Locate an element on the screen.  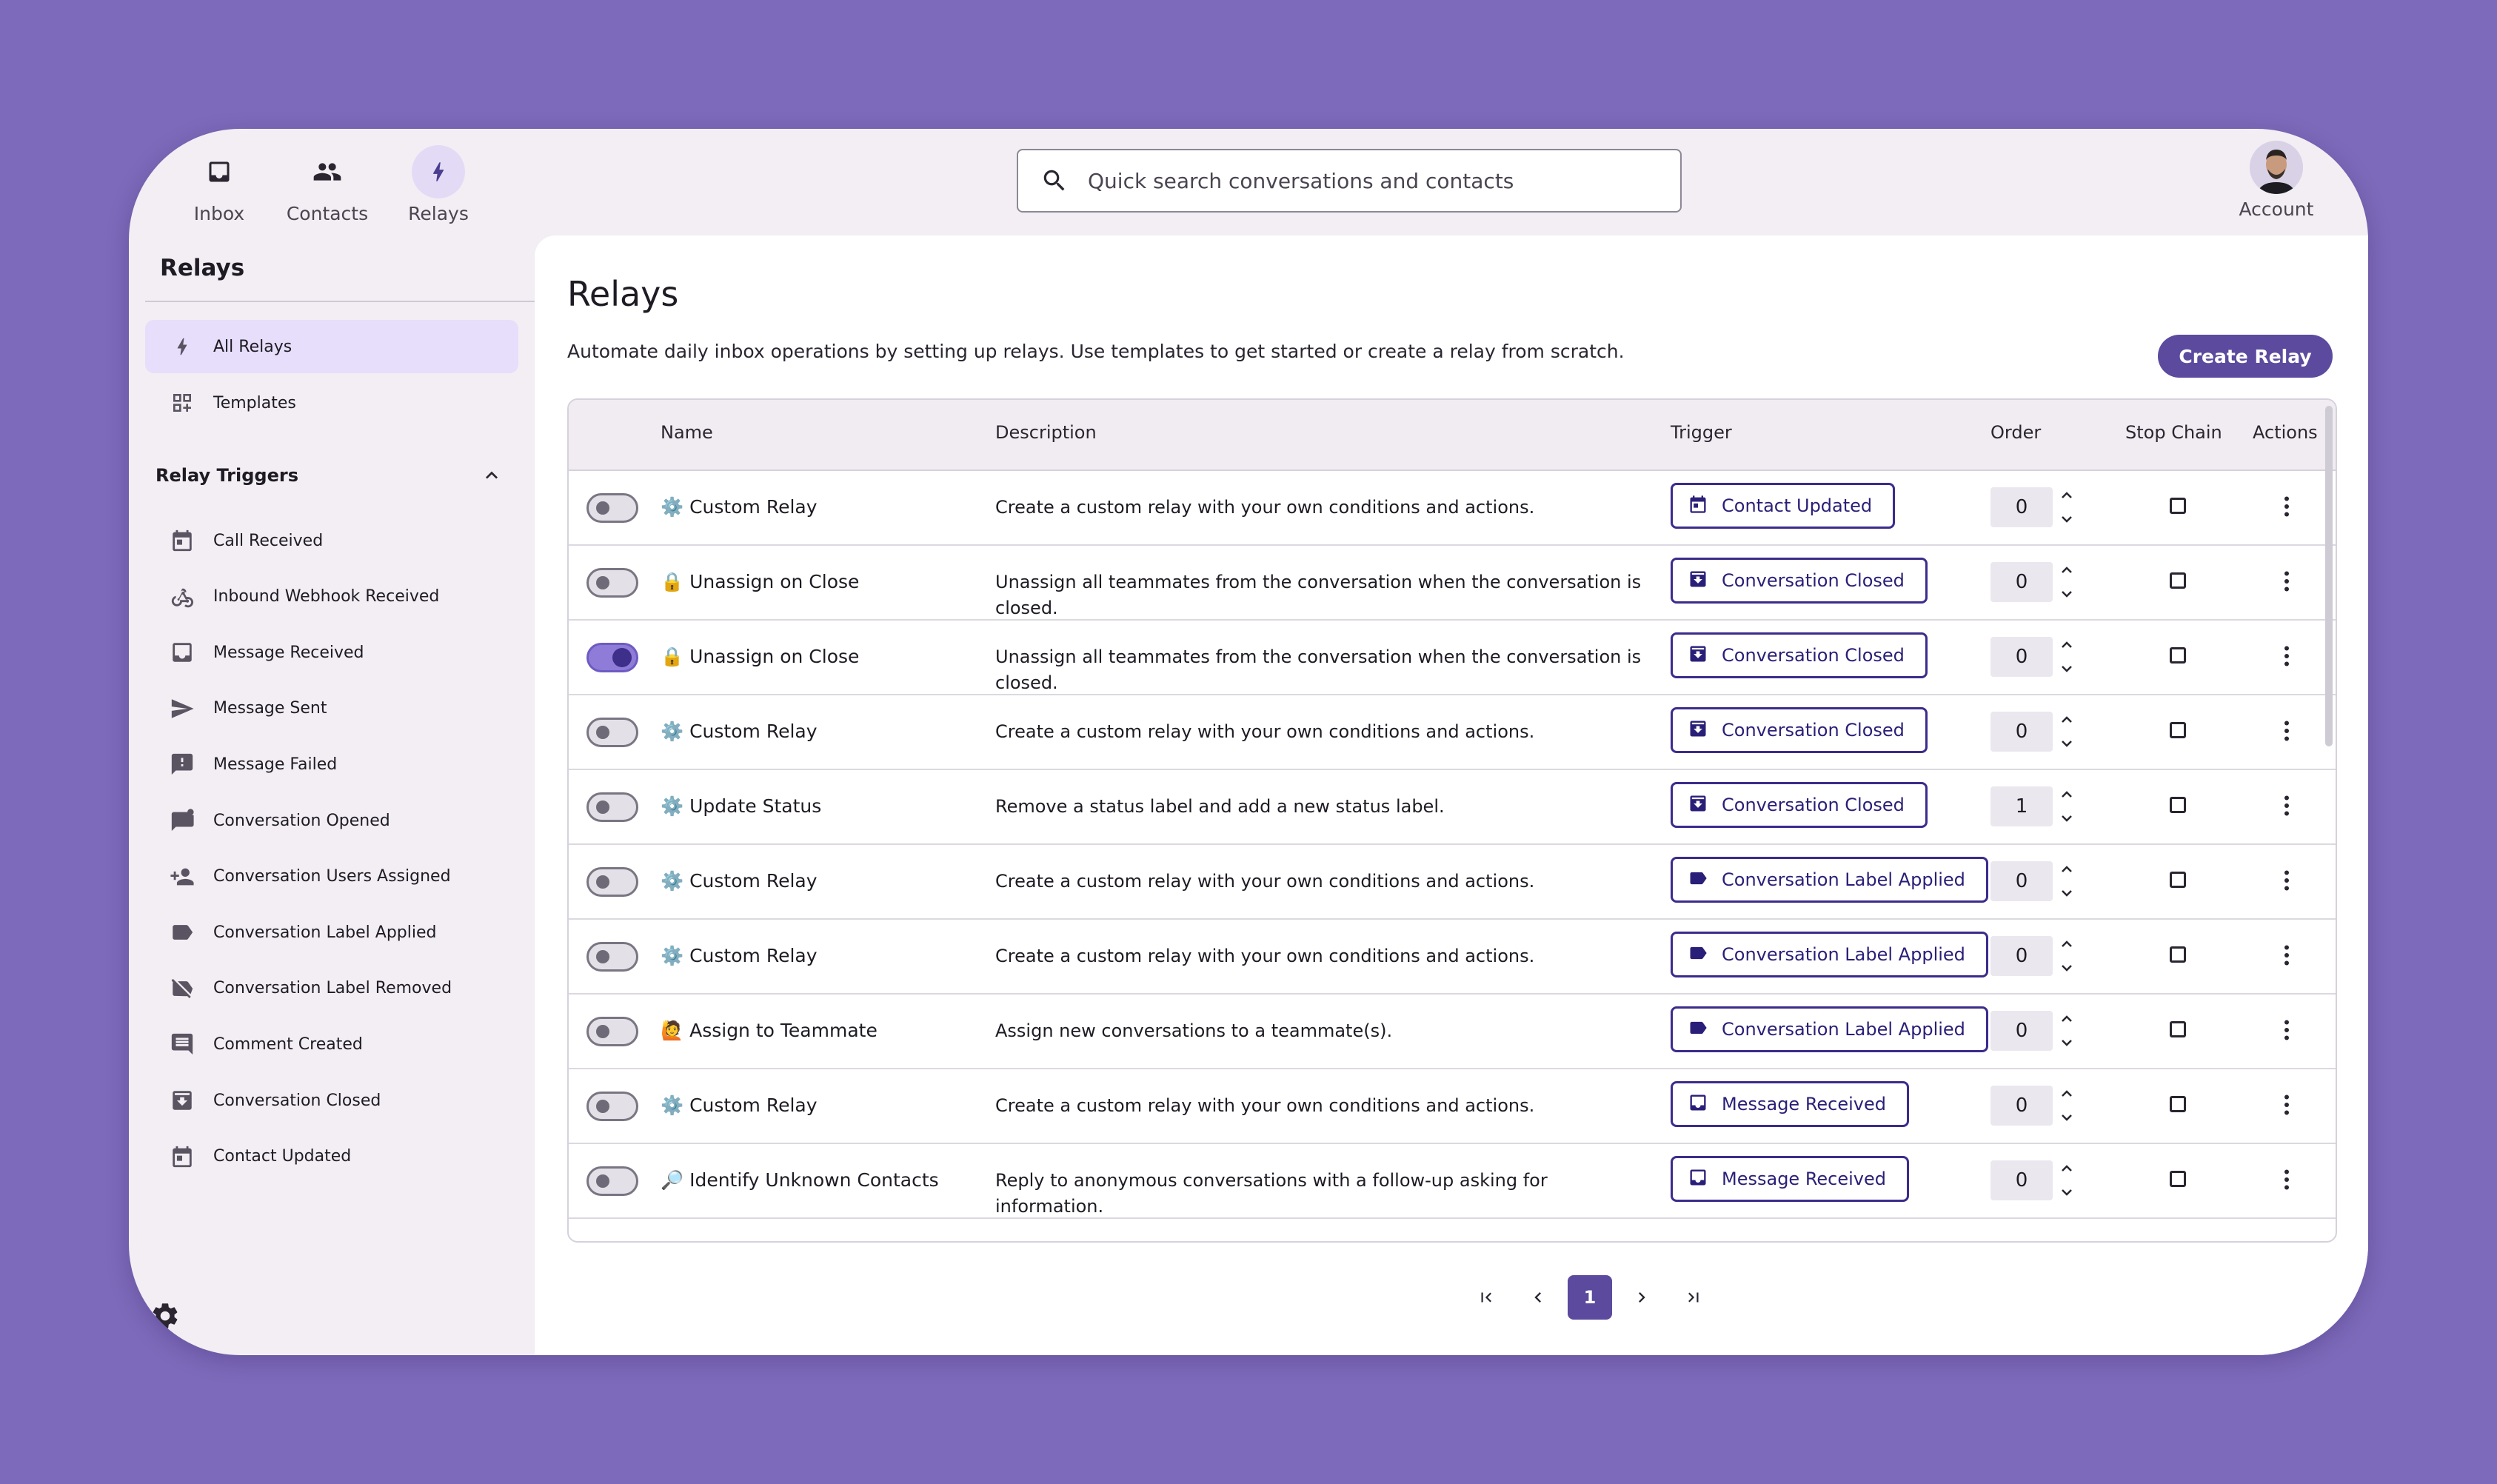
column-header-stop-chain: Stop Chain is located at coordinates (2173, 432).